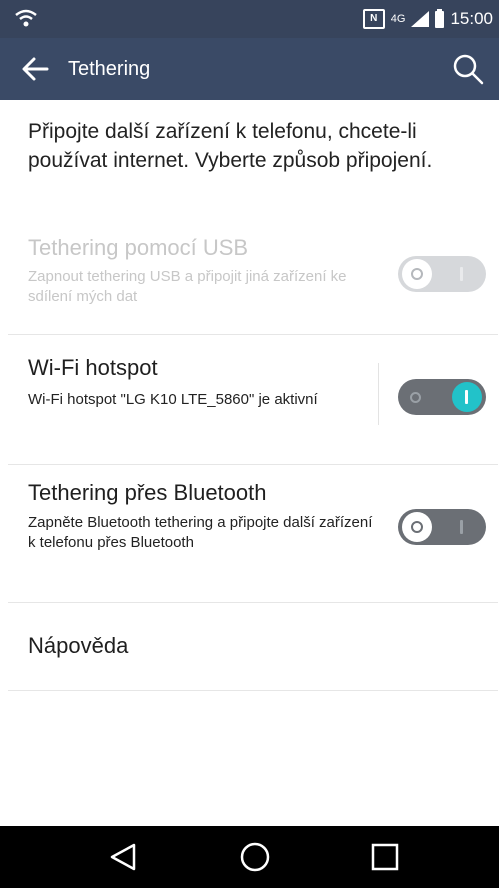  What do you see at coordinates (440, 18) in the screenshot?
I see `battery-icon` at bounding box center [440, 18].